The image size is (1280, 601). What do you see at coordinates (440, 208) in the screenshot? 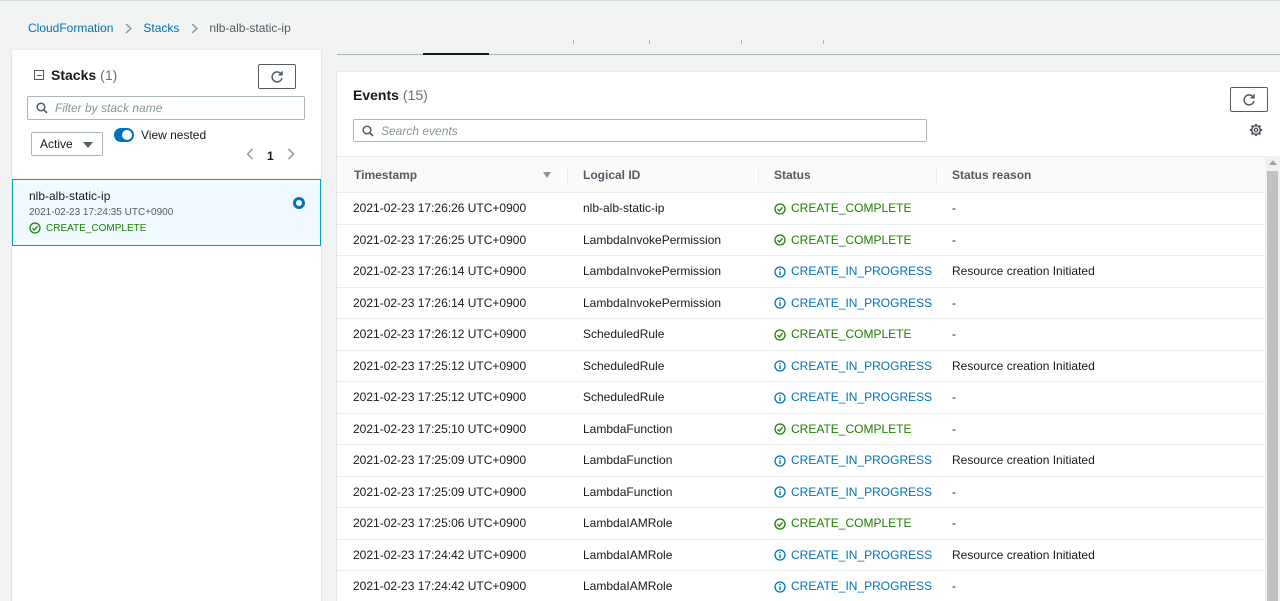
I see `event-timestamp: 2021-02-23 17:26:26 UTC+0900` at bounding box center [440, 208].